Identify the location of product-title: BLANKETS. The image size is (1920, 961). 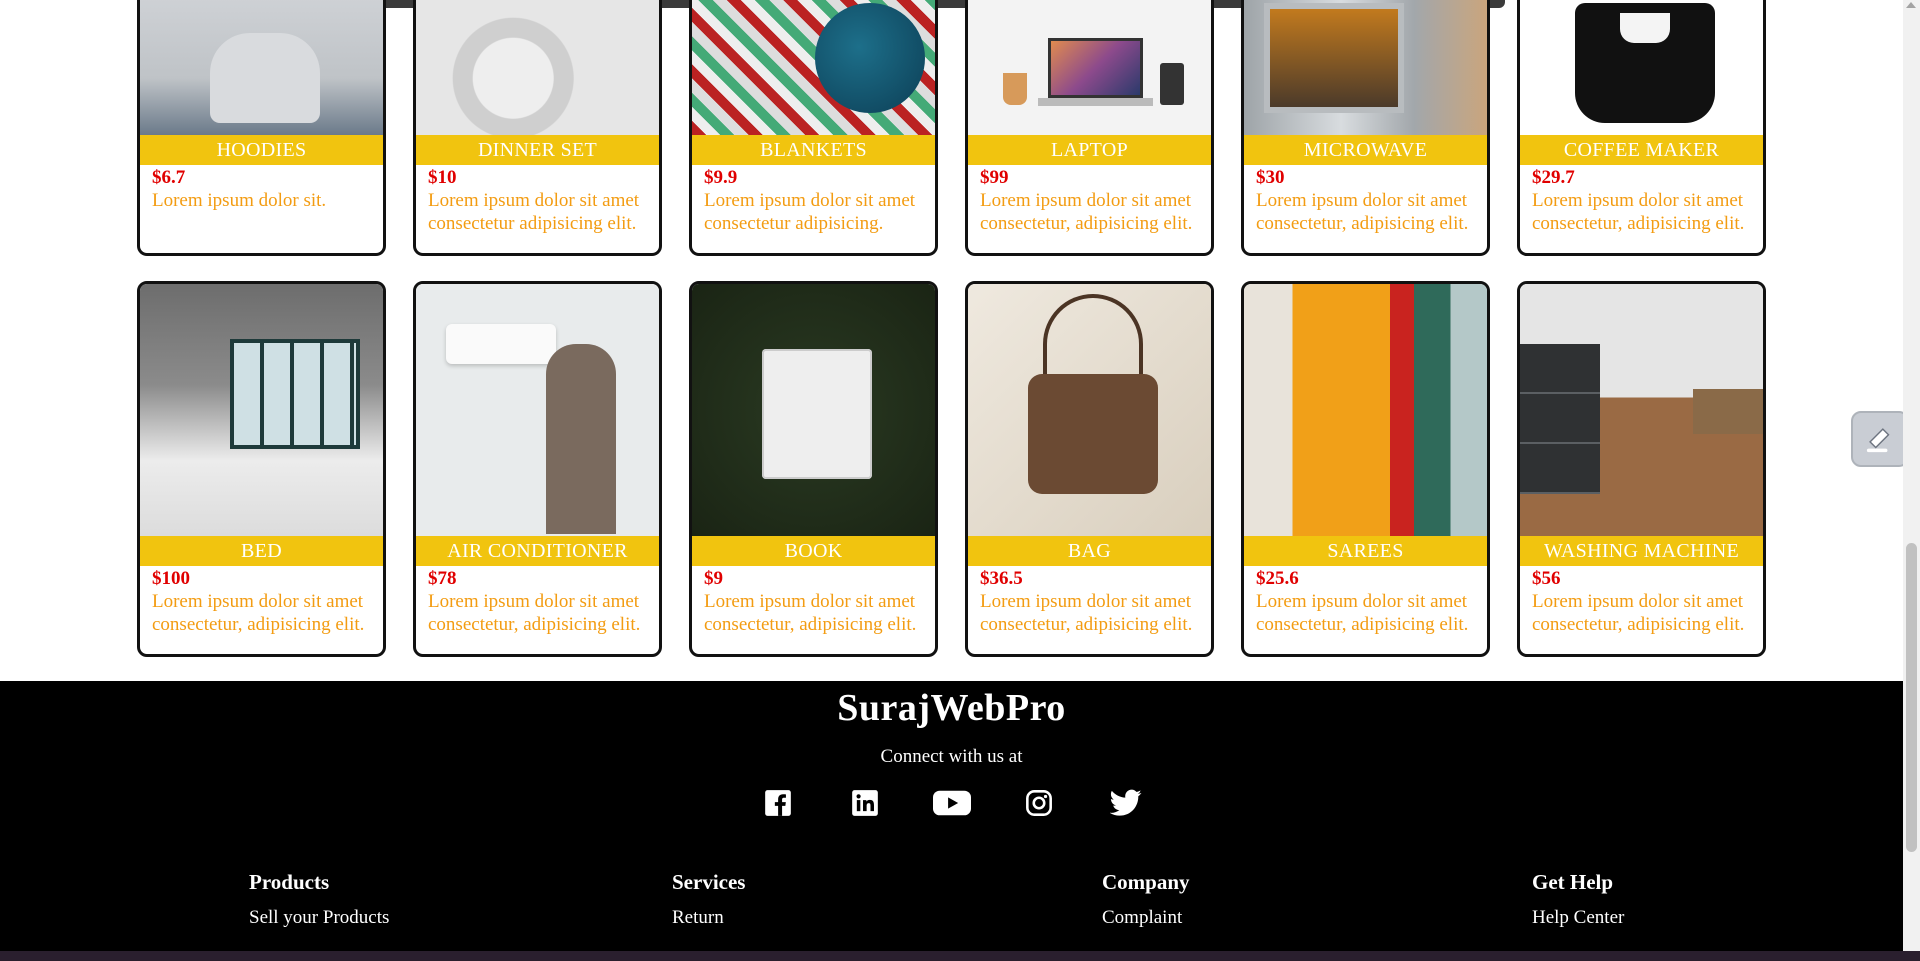
(813, 150).